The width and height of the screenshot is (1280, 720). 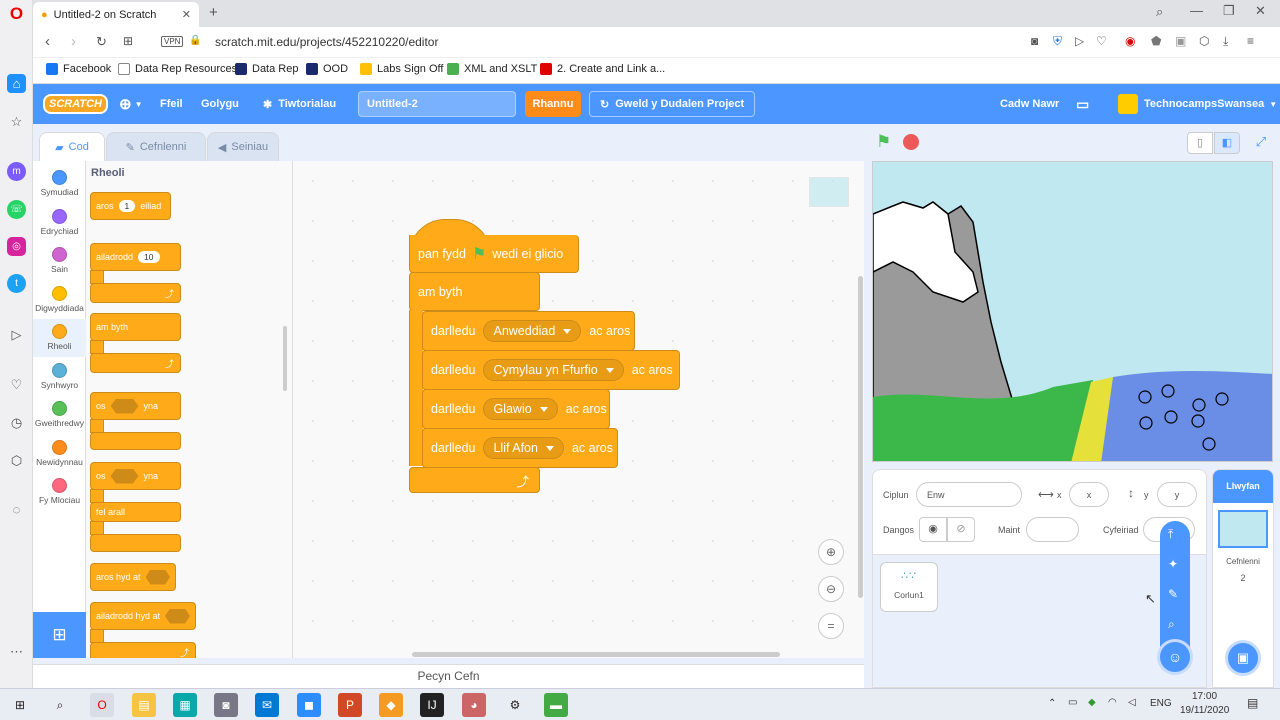 I want to click on my-stuff-folder-icon: ▭, so click(x=1082, y=104).